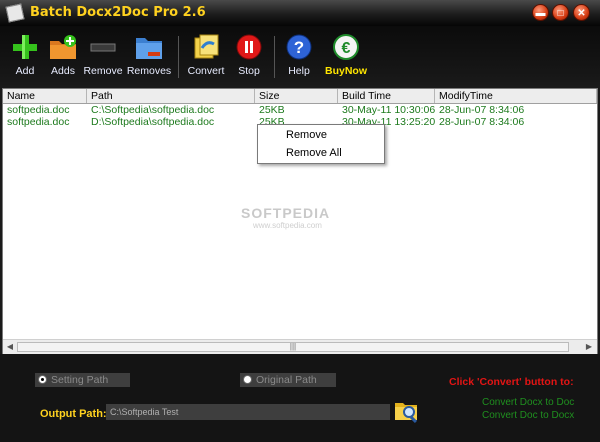  I want to click on buynow-label: BuyNow, so click(346, 71).